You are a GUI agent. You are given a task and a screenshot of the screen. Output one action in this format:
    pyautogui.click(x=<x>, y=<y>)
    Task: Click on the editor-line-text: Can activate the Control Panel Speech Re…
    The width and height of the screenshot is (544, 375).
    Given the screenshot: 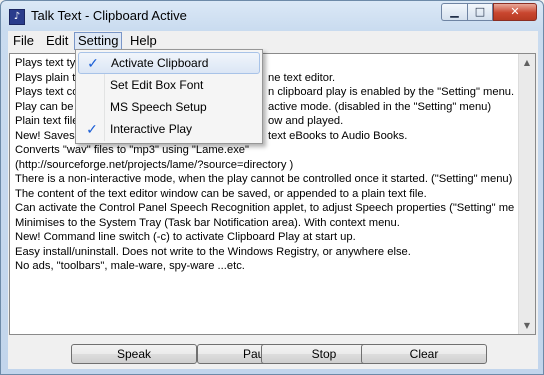 What is the action you would take?
    pyautogui.click(x=265, y=208)
    